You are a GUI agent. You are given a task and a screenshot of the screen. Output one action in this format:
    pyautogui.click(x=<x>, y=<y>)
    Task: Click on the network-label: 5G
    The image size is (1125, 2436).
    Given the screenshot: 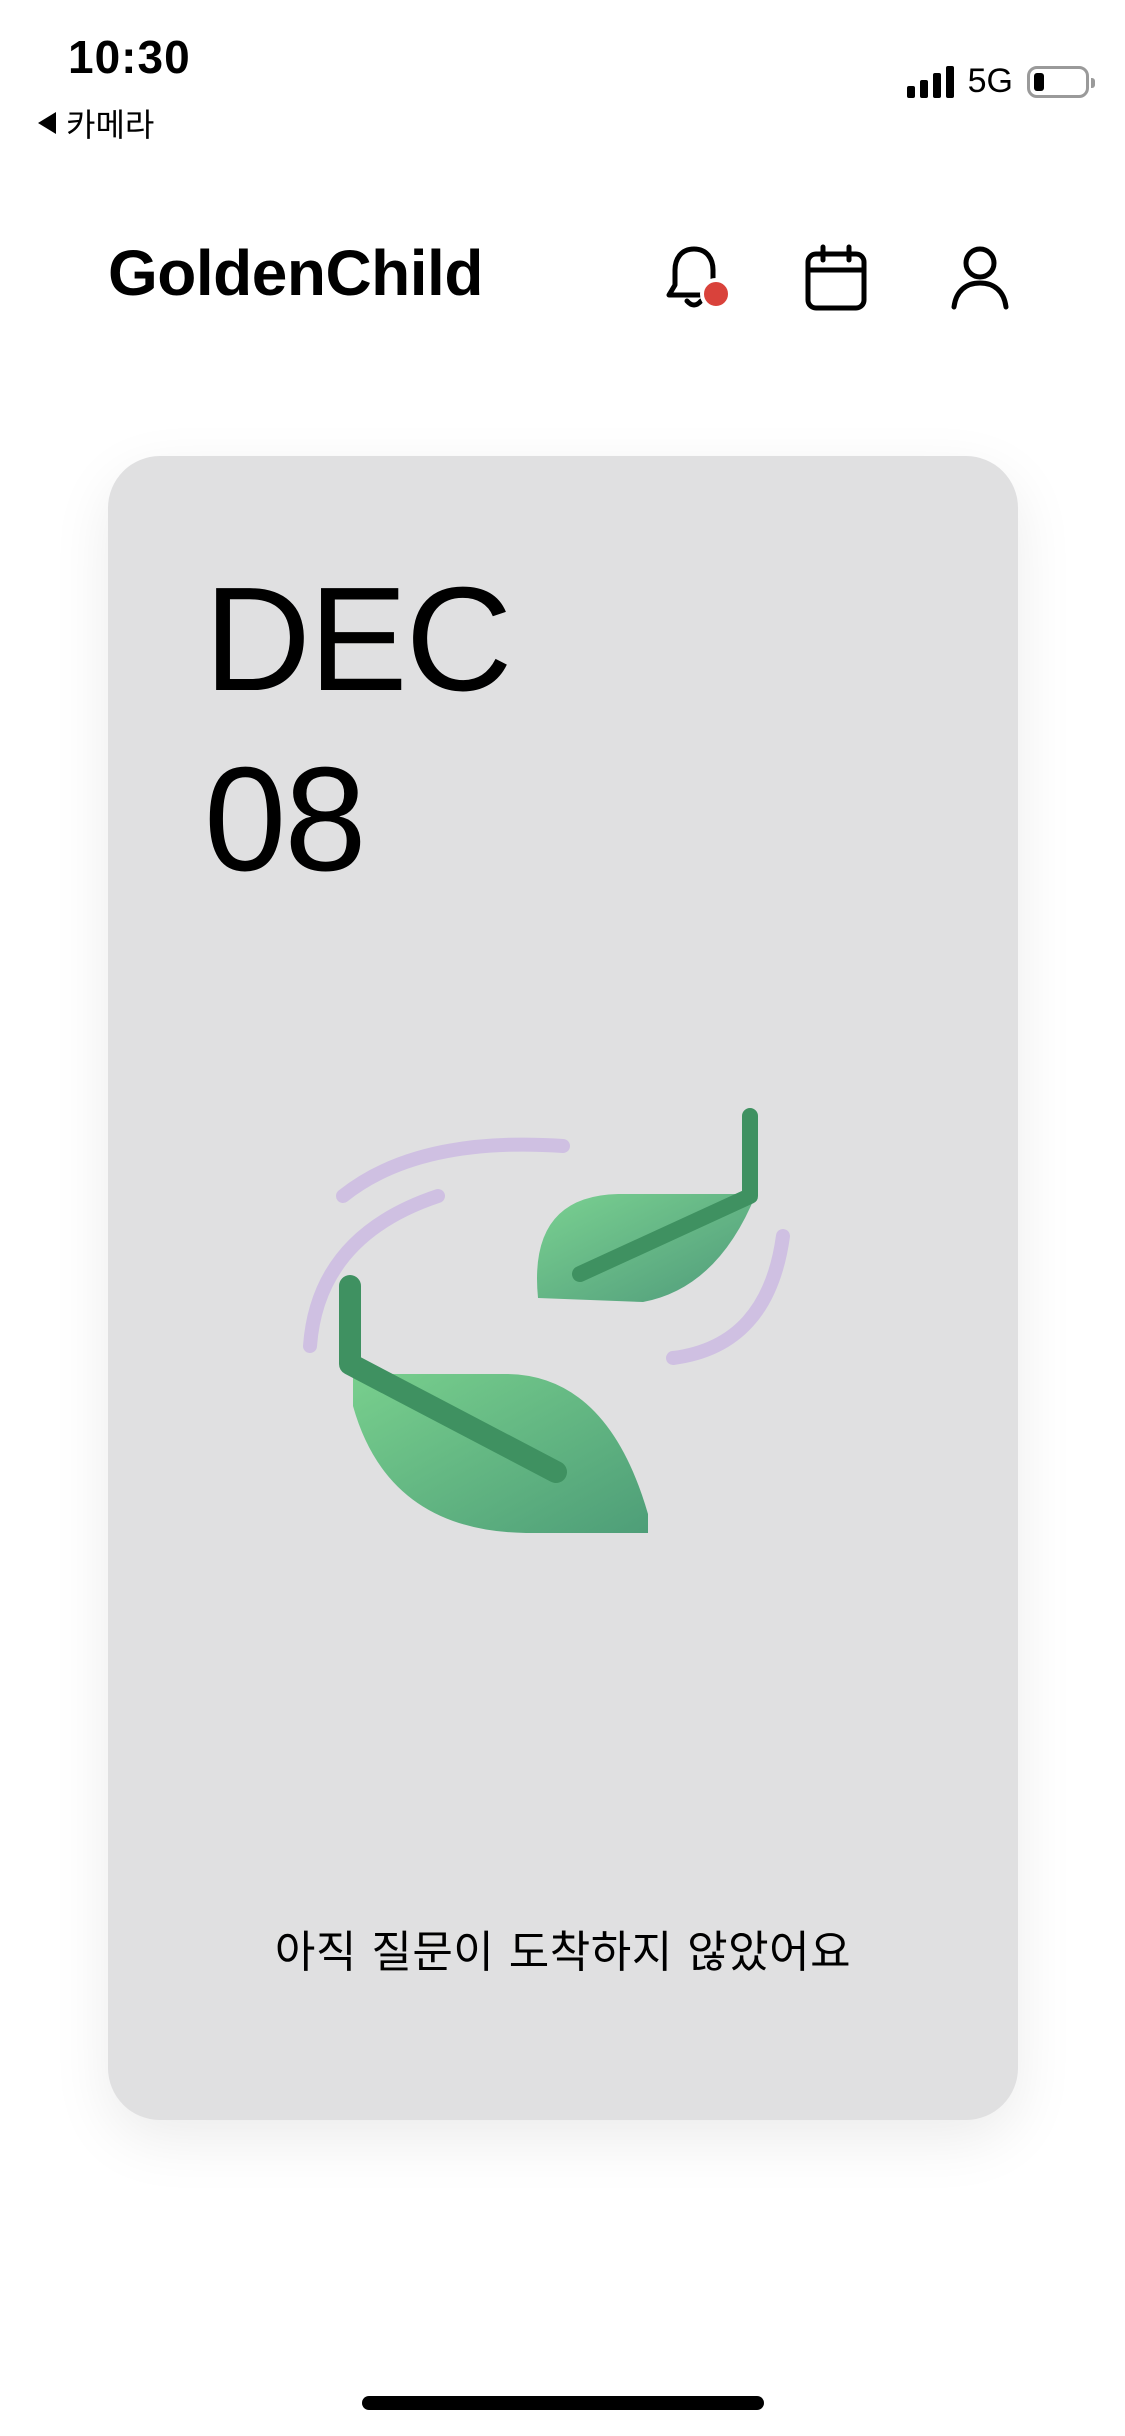 What is the action you would take?
    pyautogui.click(x=990, y=81)
    